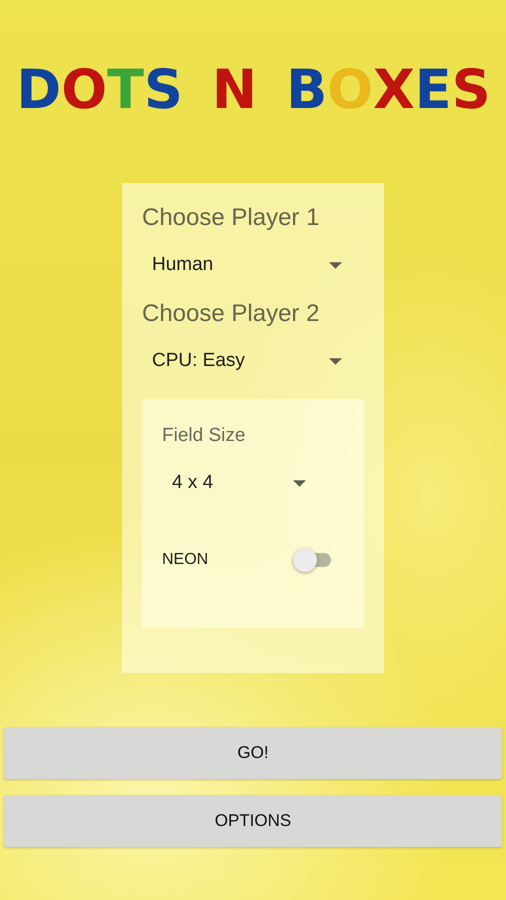  I want to click on section-label: Choose Player 1, so click(231, 218).